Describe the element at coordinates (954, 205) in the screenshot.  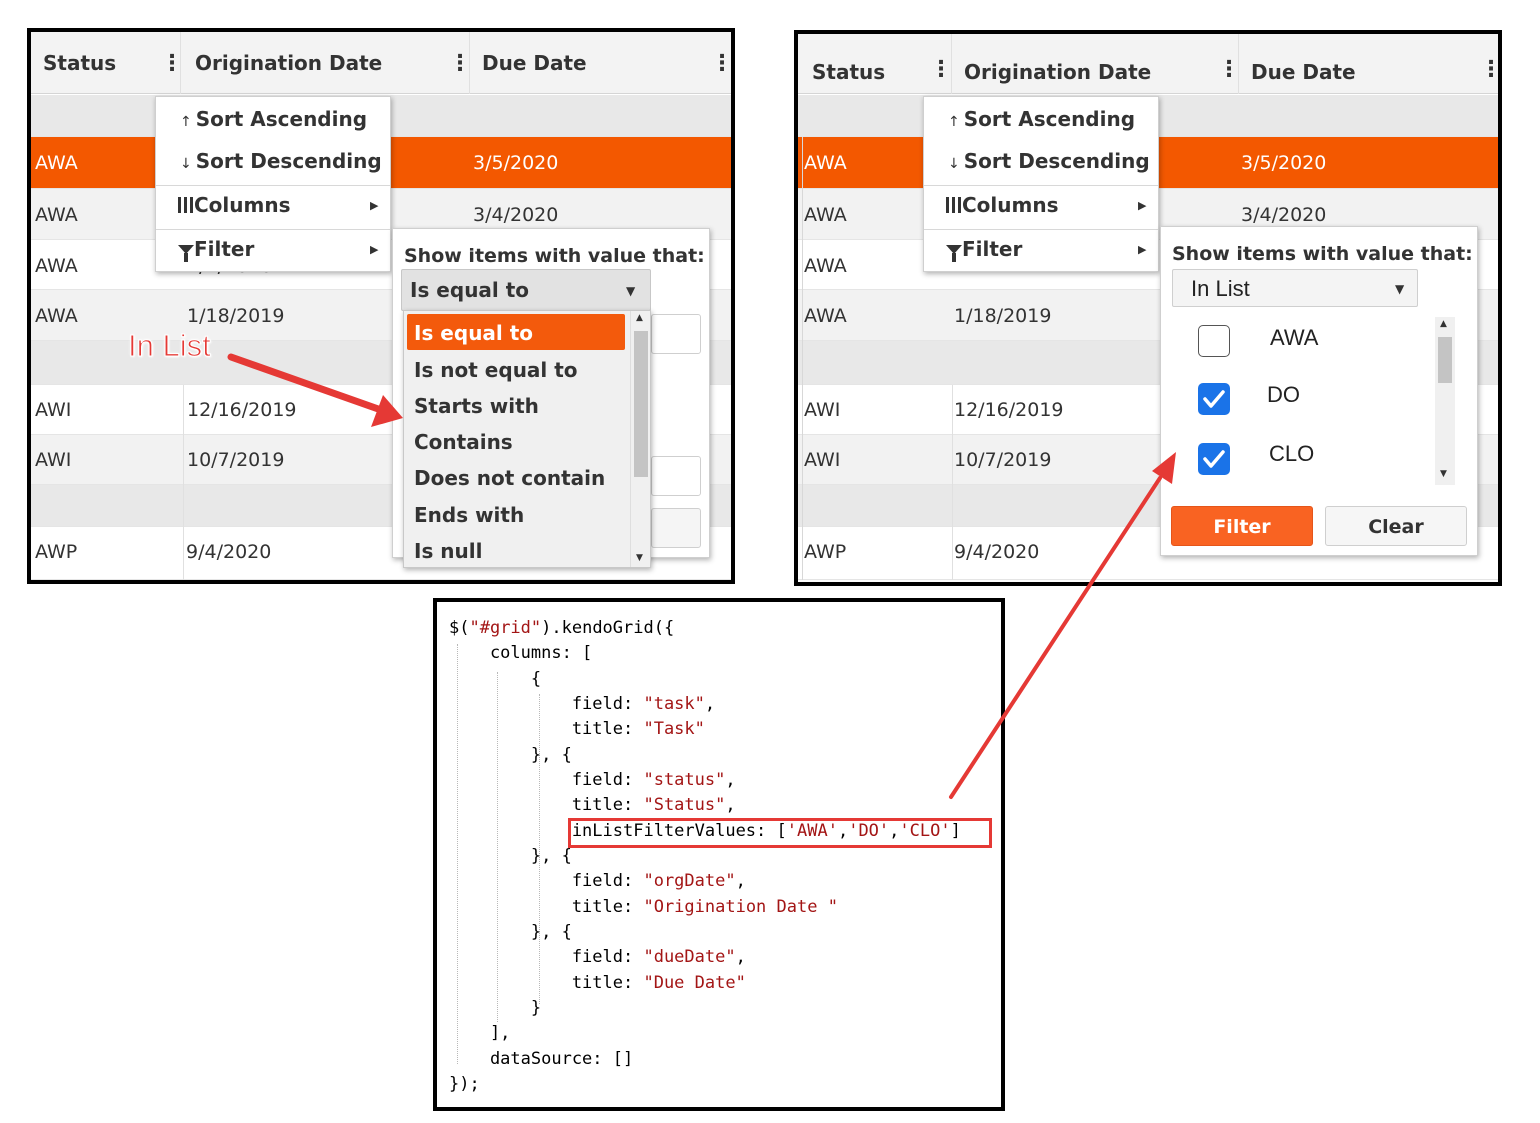
I see `columns-icon` at that location.